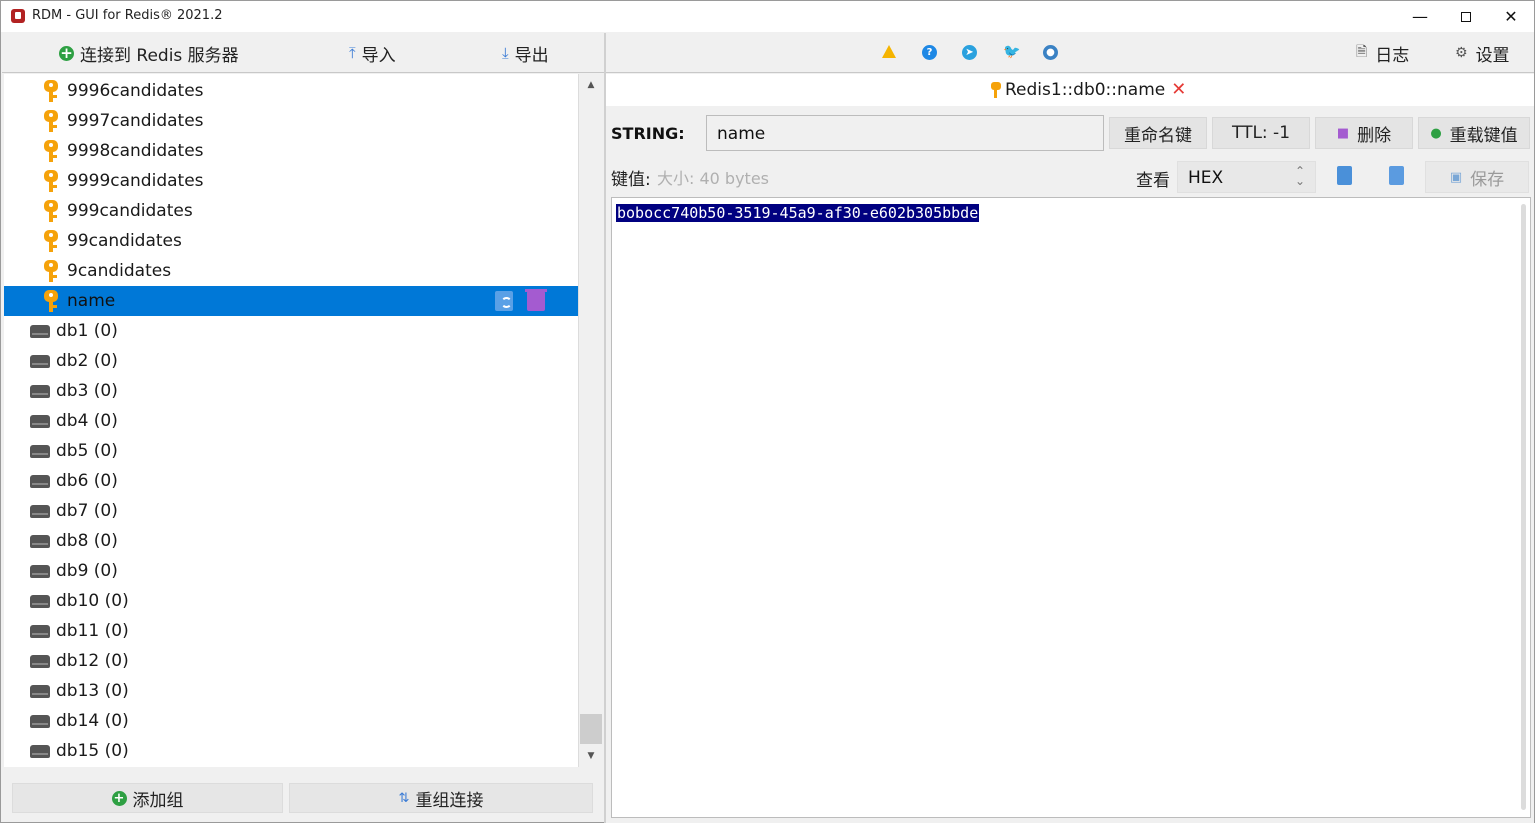 The image size is (1535, 823). What do you see at coordinates (291, 91) in the screenshot?
I see `tree-key-row: 9996candidates` at bounding box center [291, 91].